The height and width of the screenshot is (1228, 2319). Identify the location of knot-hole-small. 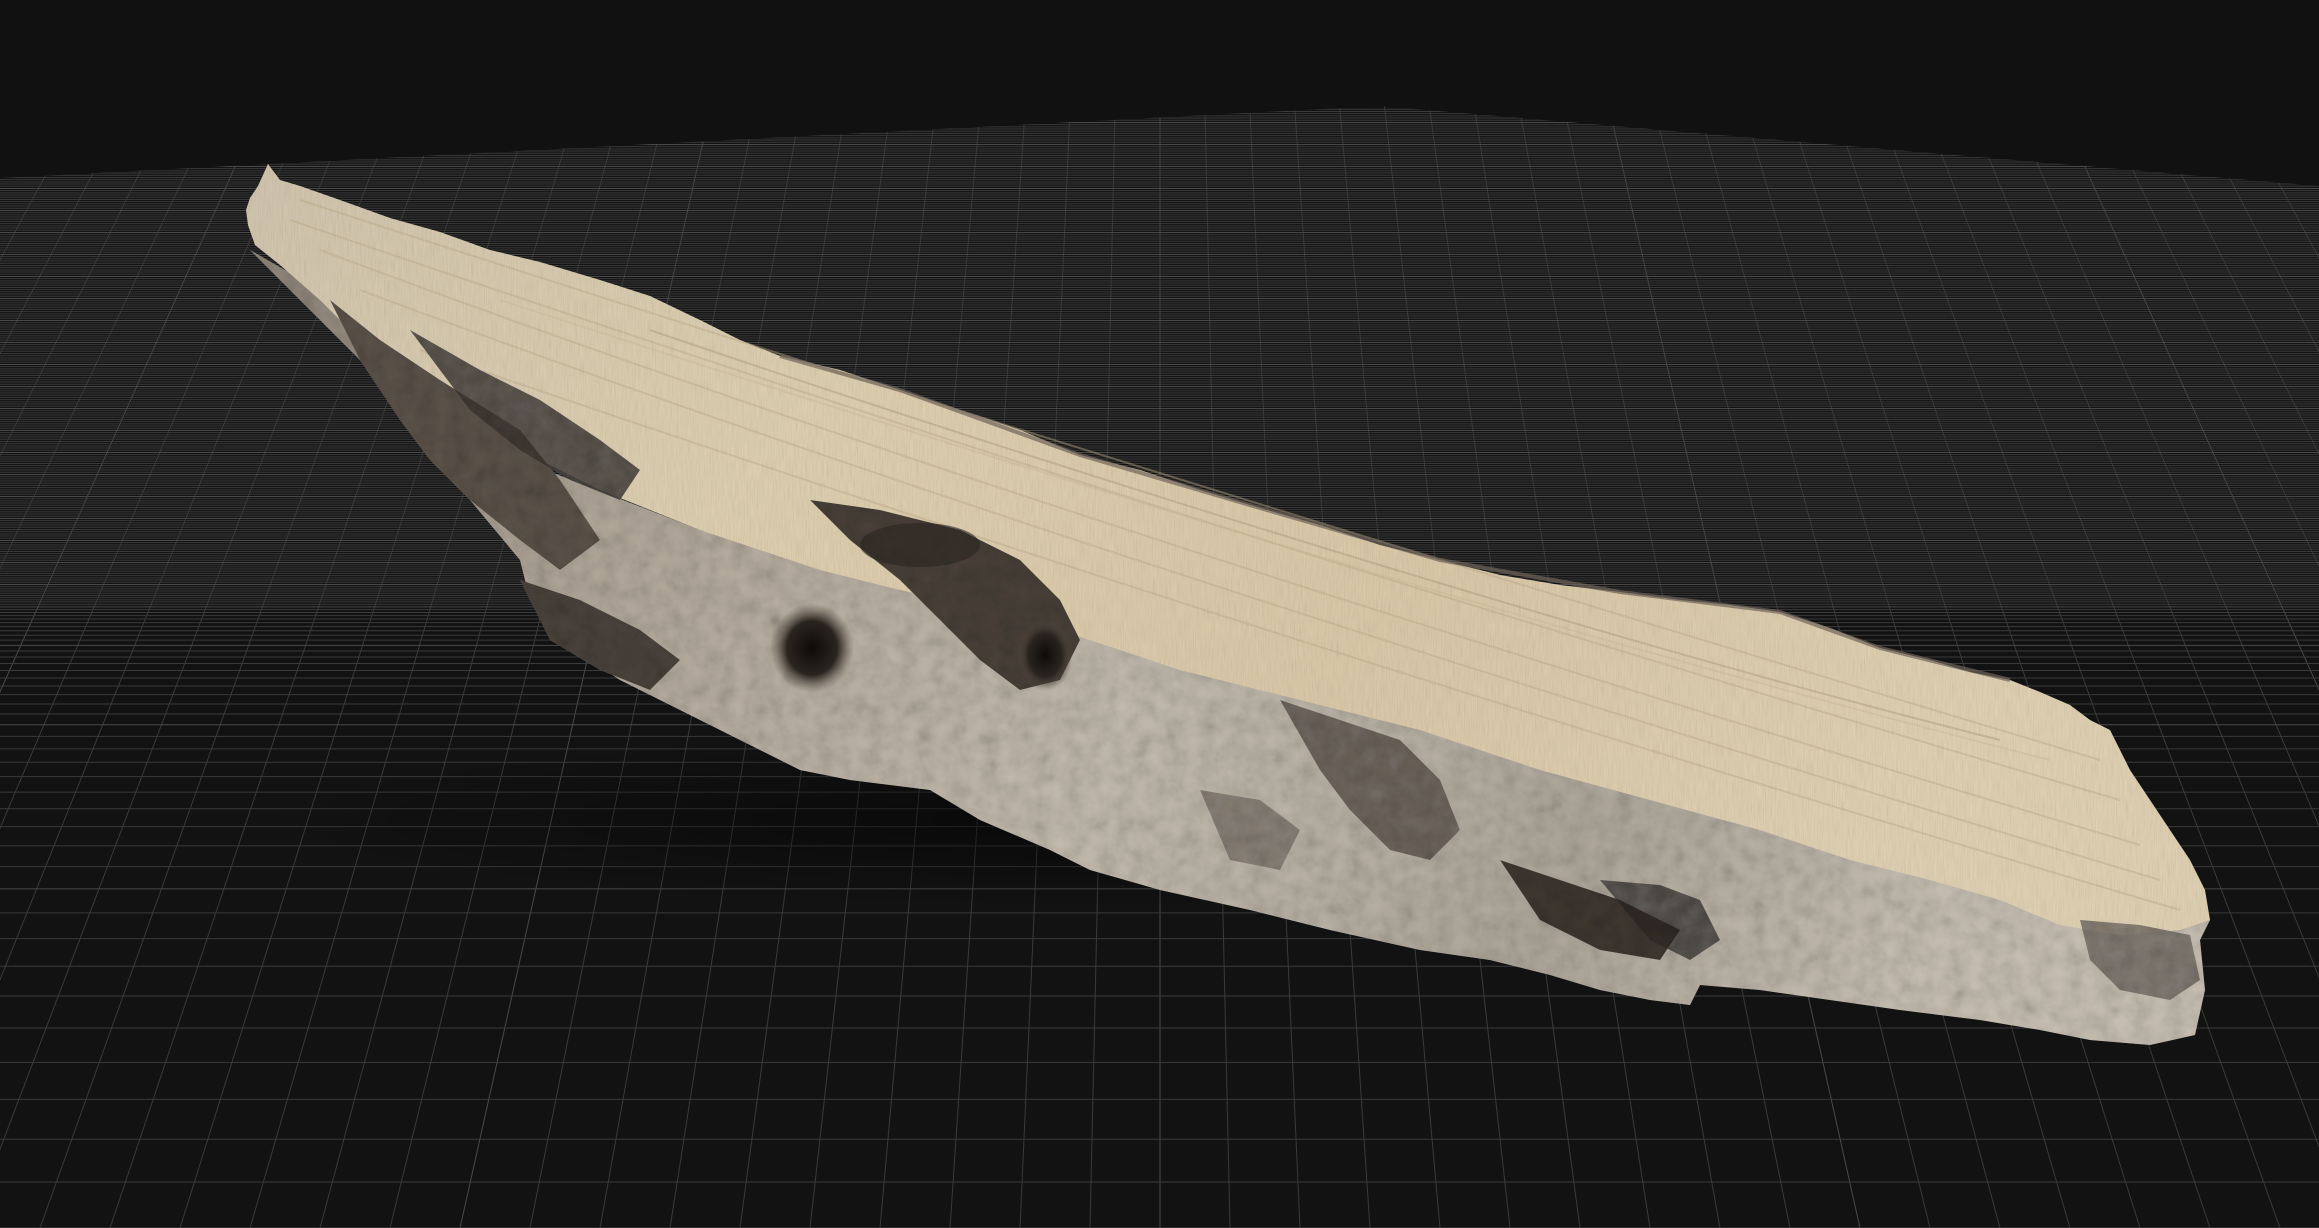
(1045, 655).